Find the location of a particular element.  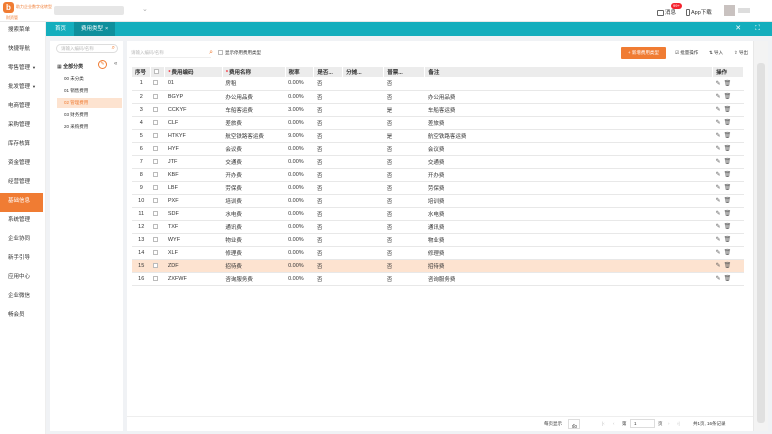

table-row: 16 ZXFWF 咨询服务费 0.00% 否否咨询服务费 ✎🗑 is located at coordinates (438, 279).